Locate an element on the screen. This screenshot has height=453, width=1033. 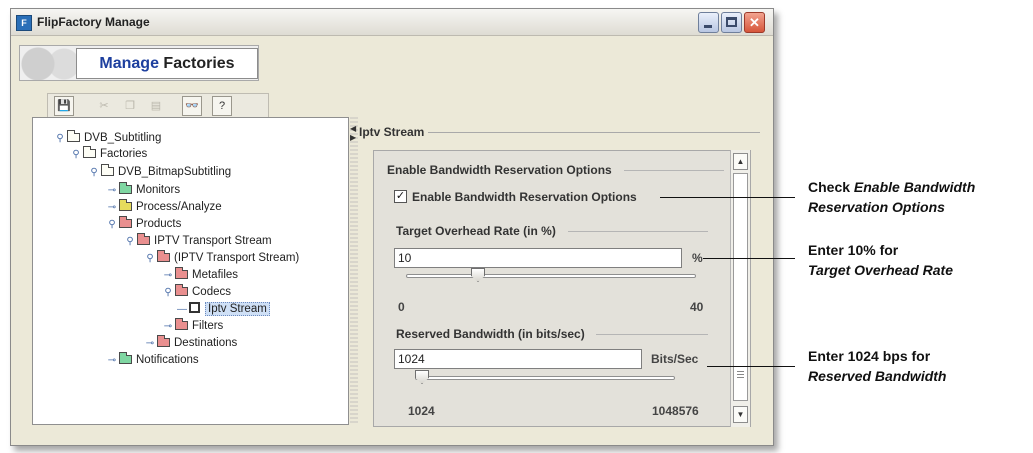
header-banner: Manage Factories is located at coordinates (139, 63).